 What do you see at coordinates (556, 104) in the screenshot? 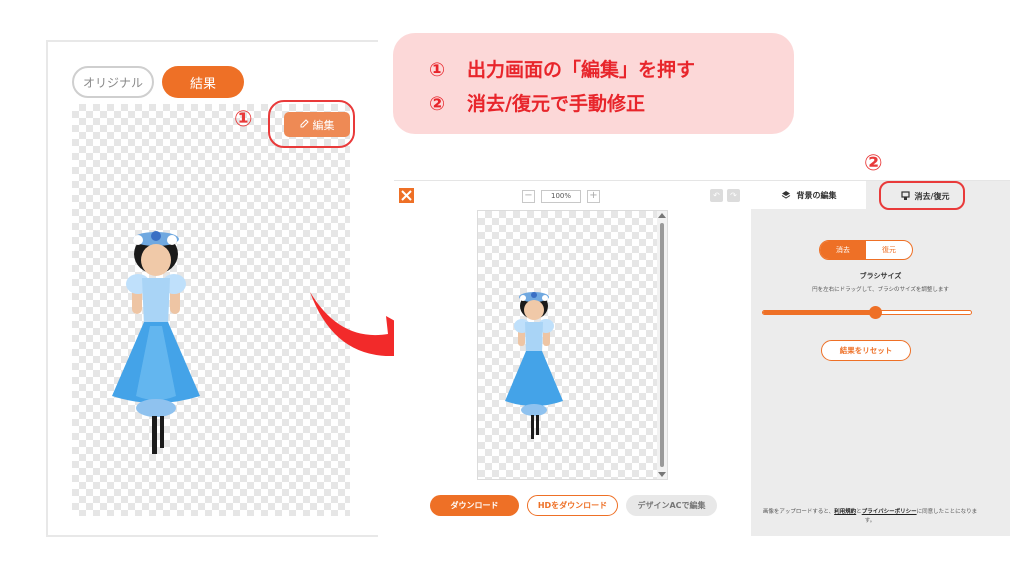
I see `callout-step-2-text: 消去/復元で手動修正` at bounding box center [556, 104].